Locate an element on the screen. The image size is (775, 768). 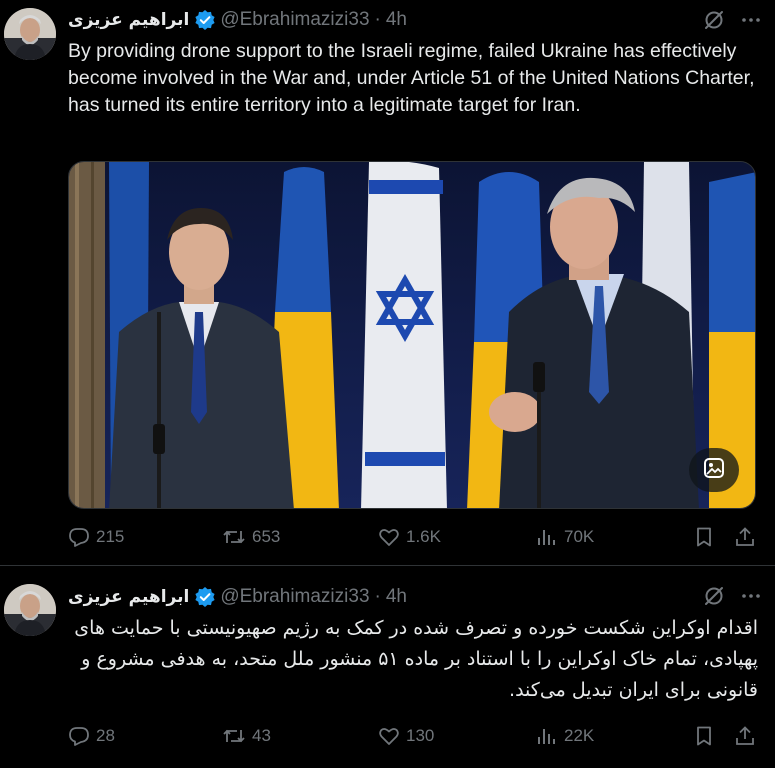
tweet-divider is located at coordinates (387, 565).